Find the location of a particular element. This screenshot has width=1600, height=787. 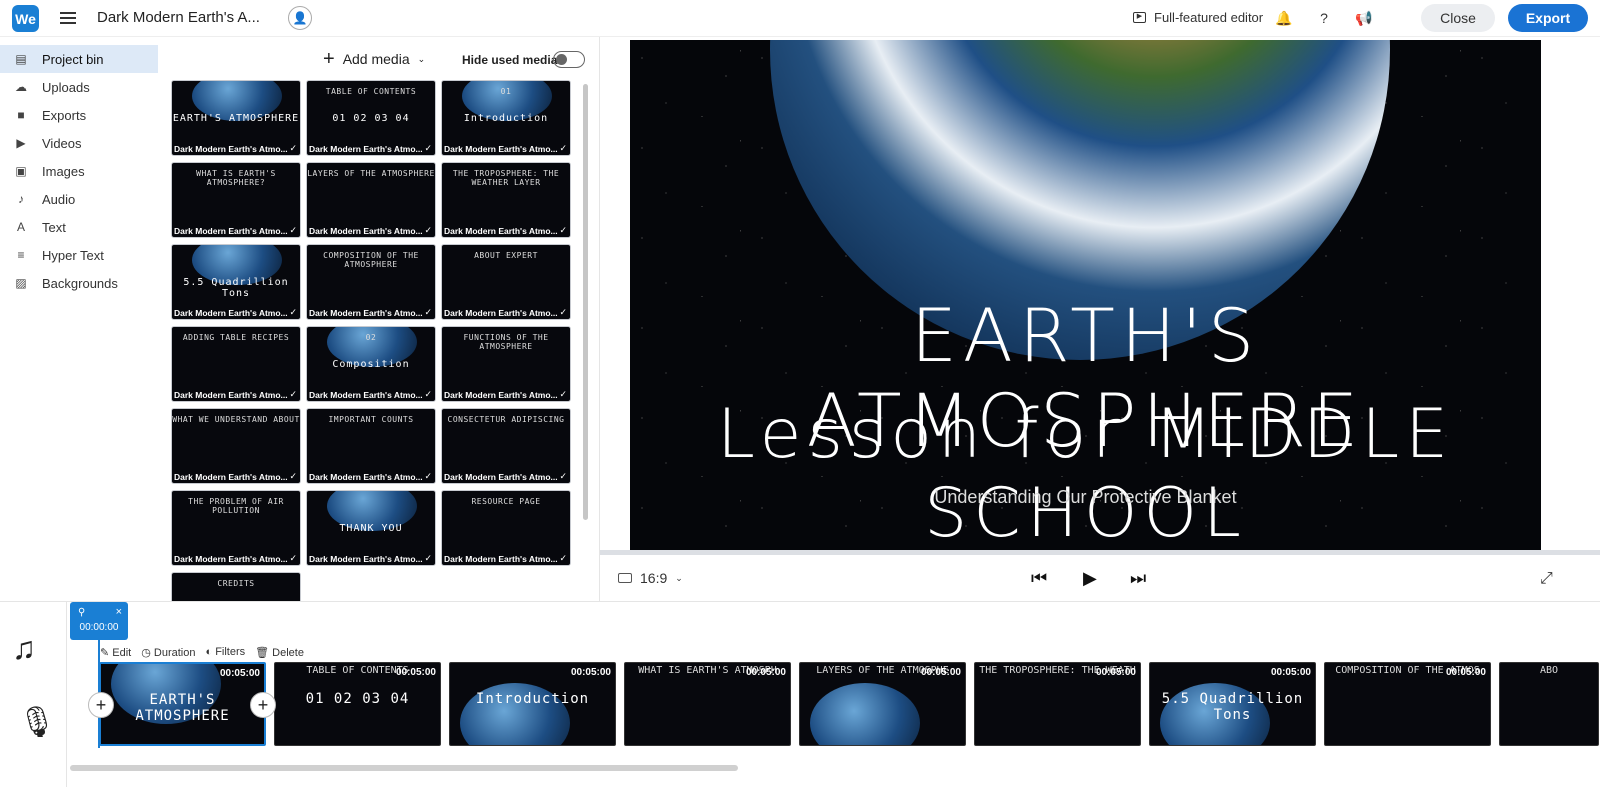

thumbnail-title: LAYERS OF THE ATMOSPHERE is located at coordinates (371, 173).